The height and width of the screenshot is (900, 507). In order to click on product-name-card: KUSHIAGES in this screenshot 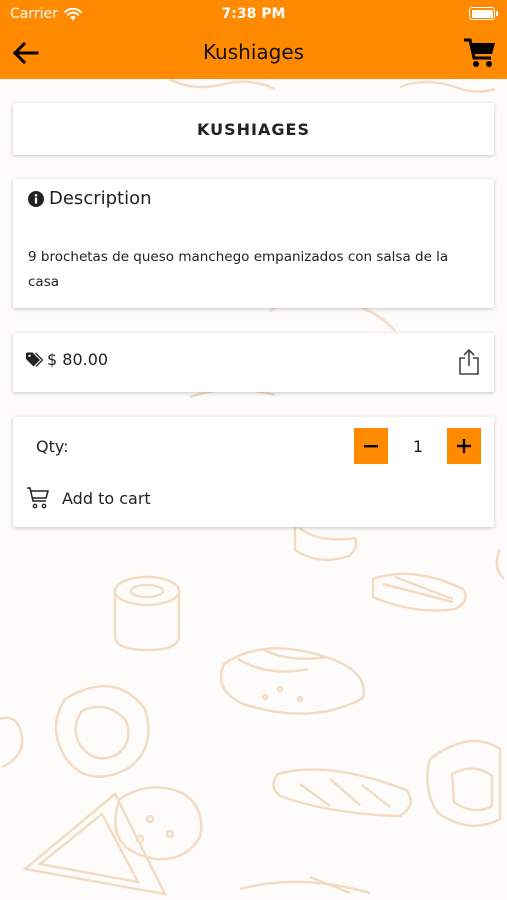, I will do `click(253, 129)`.